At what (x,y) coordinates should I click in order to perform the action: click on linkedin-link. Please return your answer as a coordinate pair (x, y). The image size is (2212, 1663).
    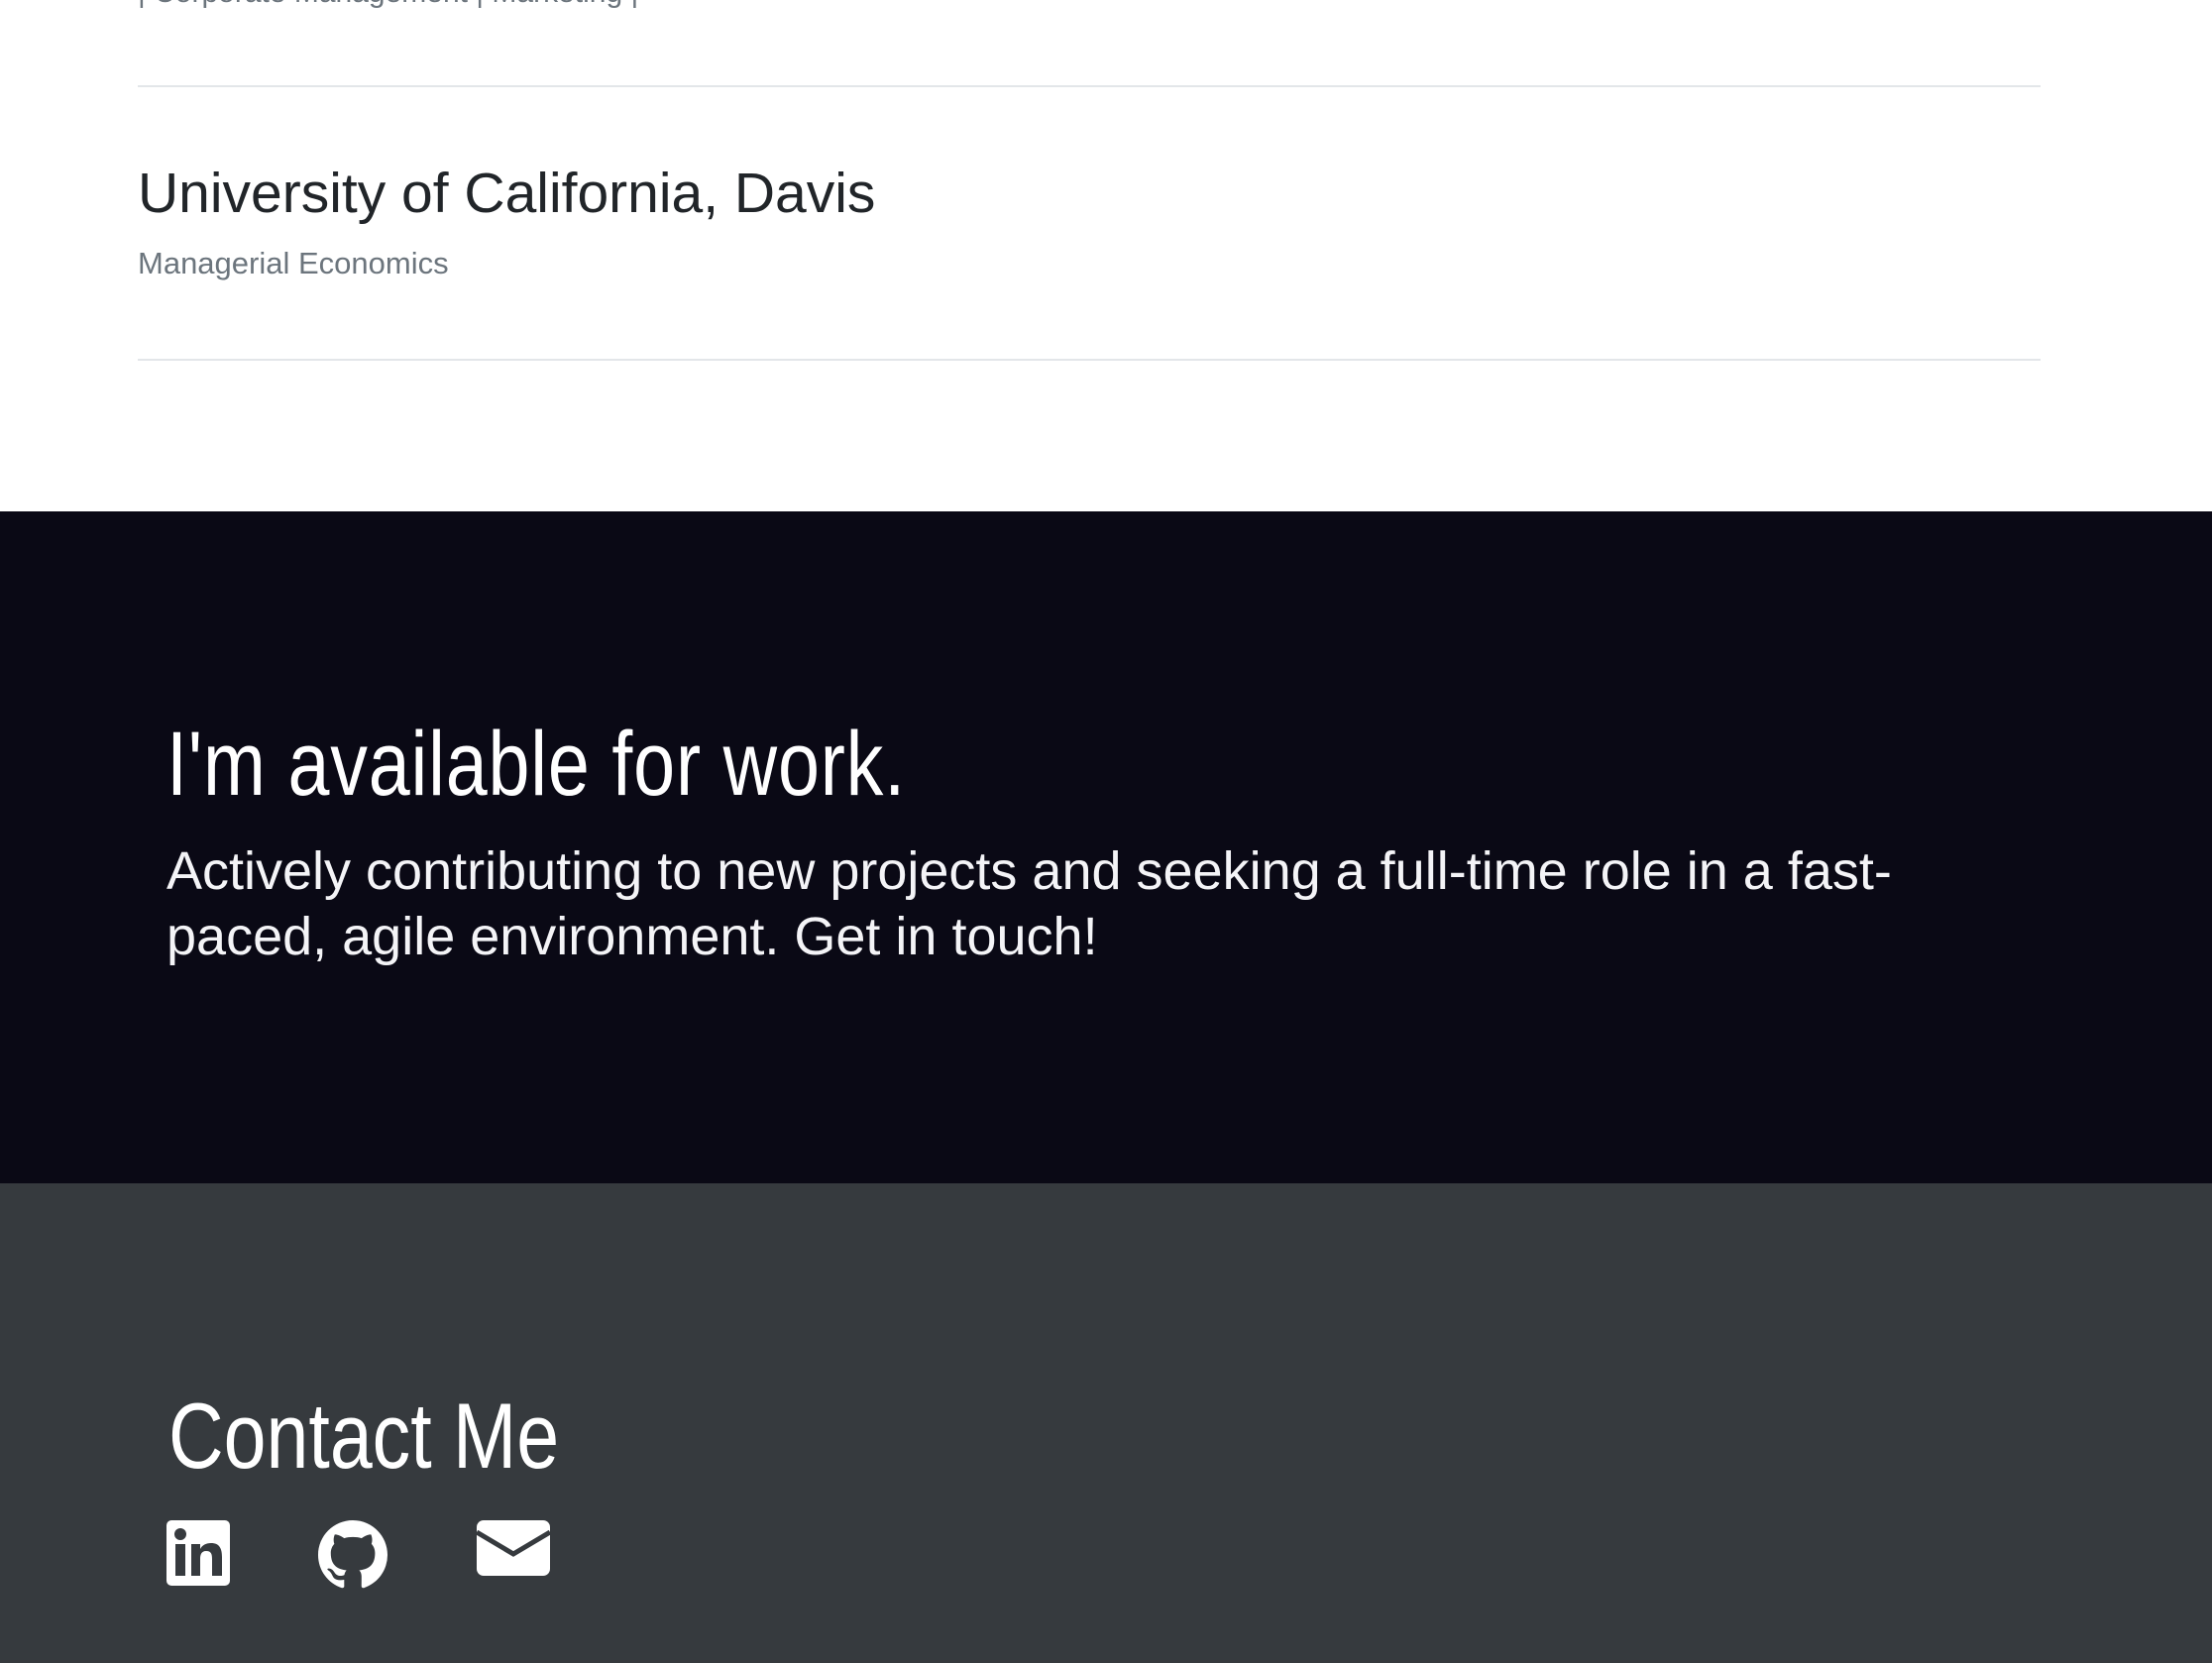
    Looking at the image, I should click on (198, 1553).